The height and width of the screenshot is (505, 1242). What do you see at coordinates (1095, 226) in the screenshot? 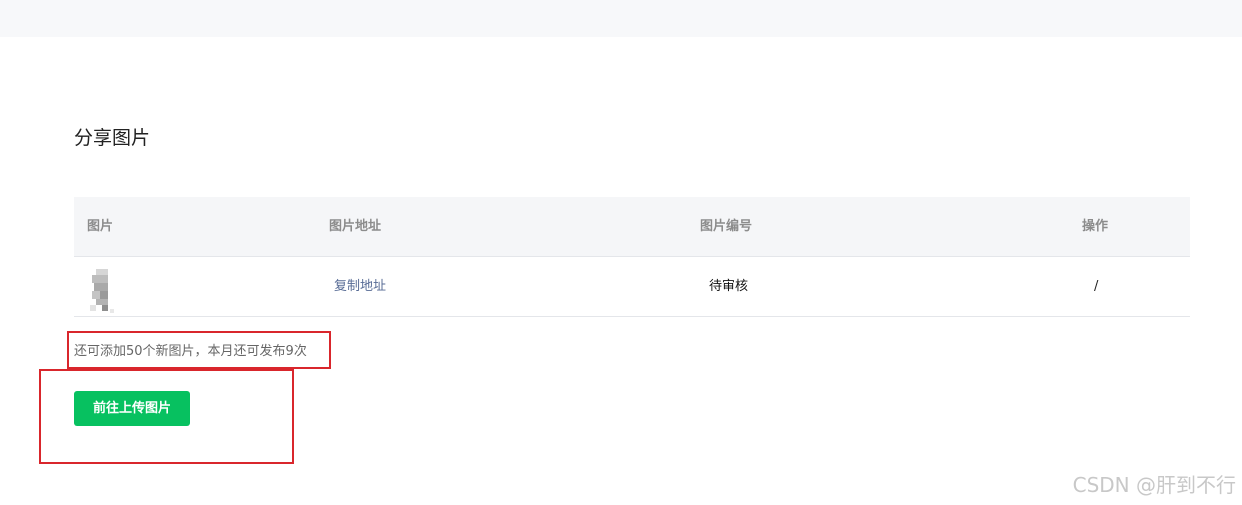
I see `header-action: 操作` at bounding box center [1095, 226].